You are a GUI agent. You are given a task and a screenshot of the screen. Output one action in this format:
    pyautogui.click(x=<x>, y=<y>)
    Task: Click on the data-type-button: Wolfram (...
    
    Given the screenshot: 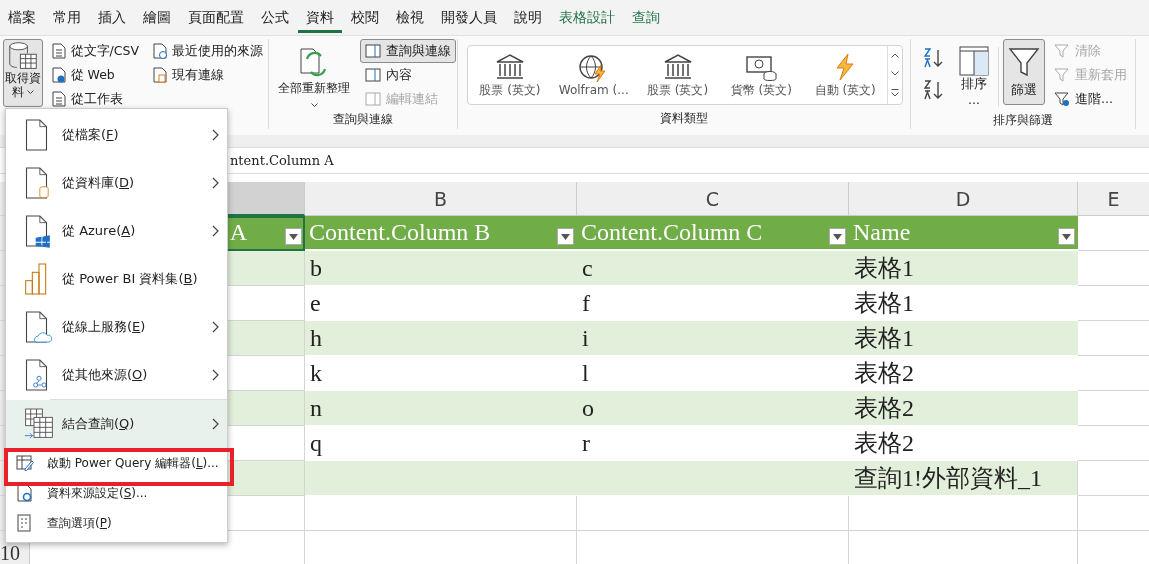 What is the action you would take?
    pyautogui.click(x=593, y=75)
    